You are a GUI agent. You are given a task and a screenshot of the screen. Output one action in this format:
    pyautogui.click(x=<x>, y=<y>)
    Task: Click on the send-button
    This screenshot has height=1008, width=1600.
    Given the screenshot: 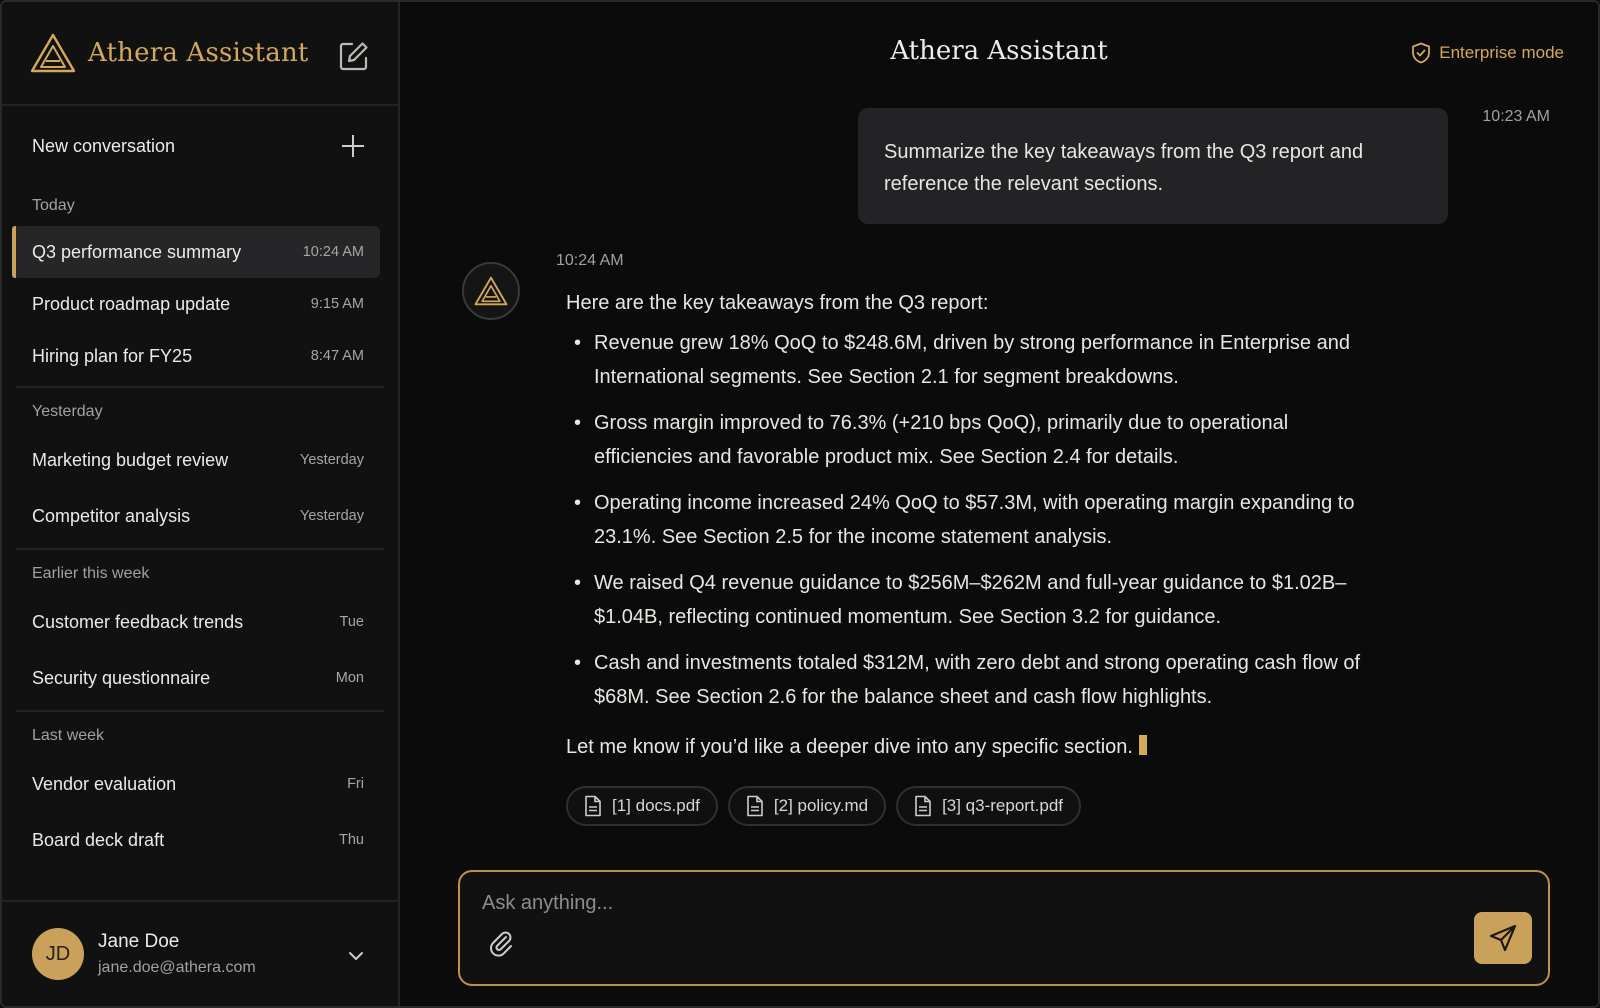 What is the action you would take?
    pyautogui.click(x=1503, y=938)
    